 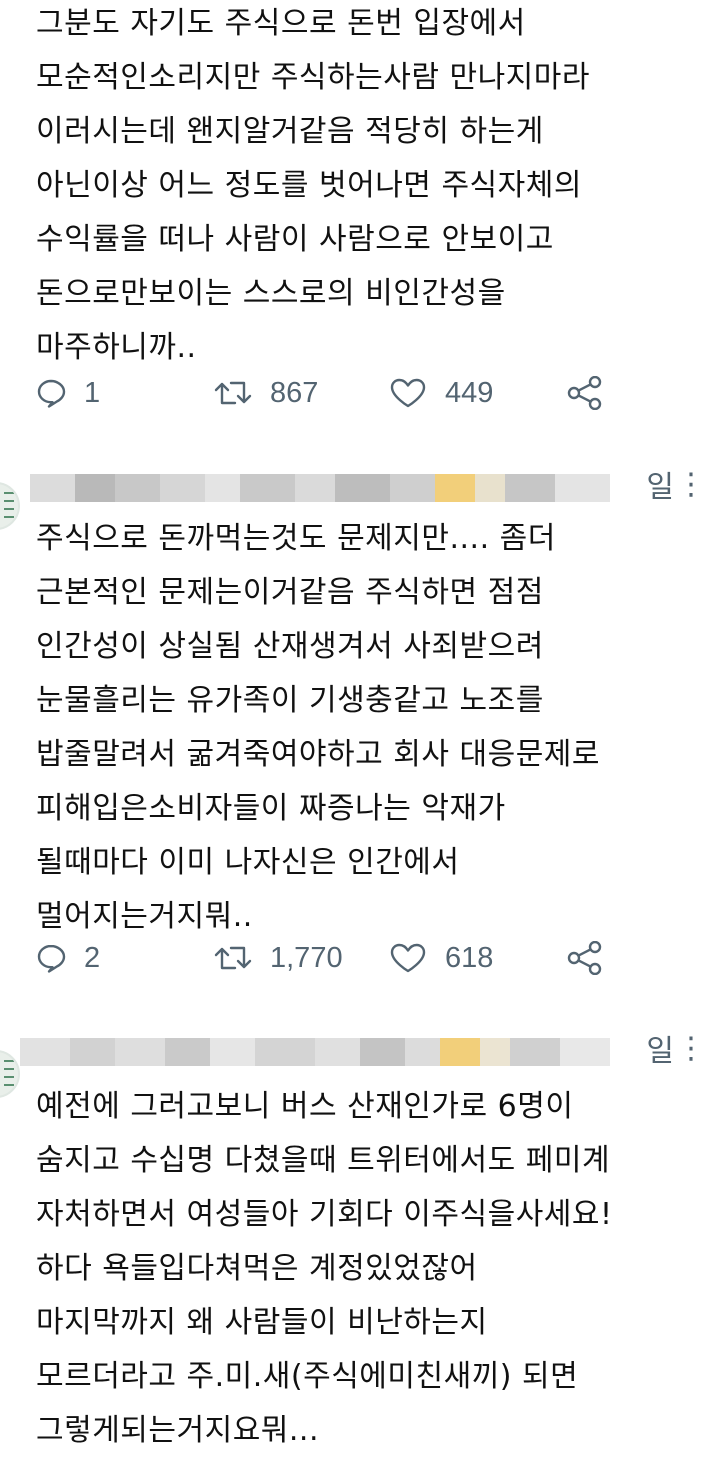 What do you see at coordinates (324, 1214) in the screenshot?
I see `tweet-line: 자처하면서 여성들아 기회다 이주식을사세요!` at bounding box center [324, 1214].